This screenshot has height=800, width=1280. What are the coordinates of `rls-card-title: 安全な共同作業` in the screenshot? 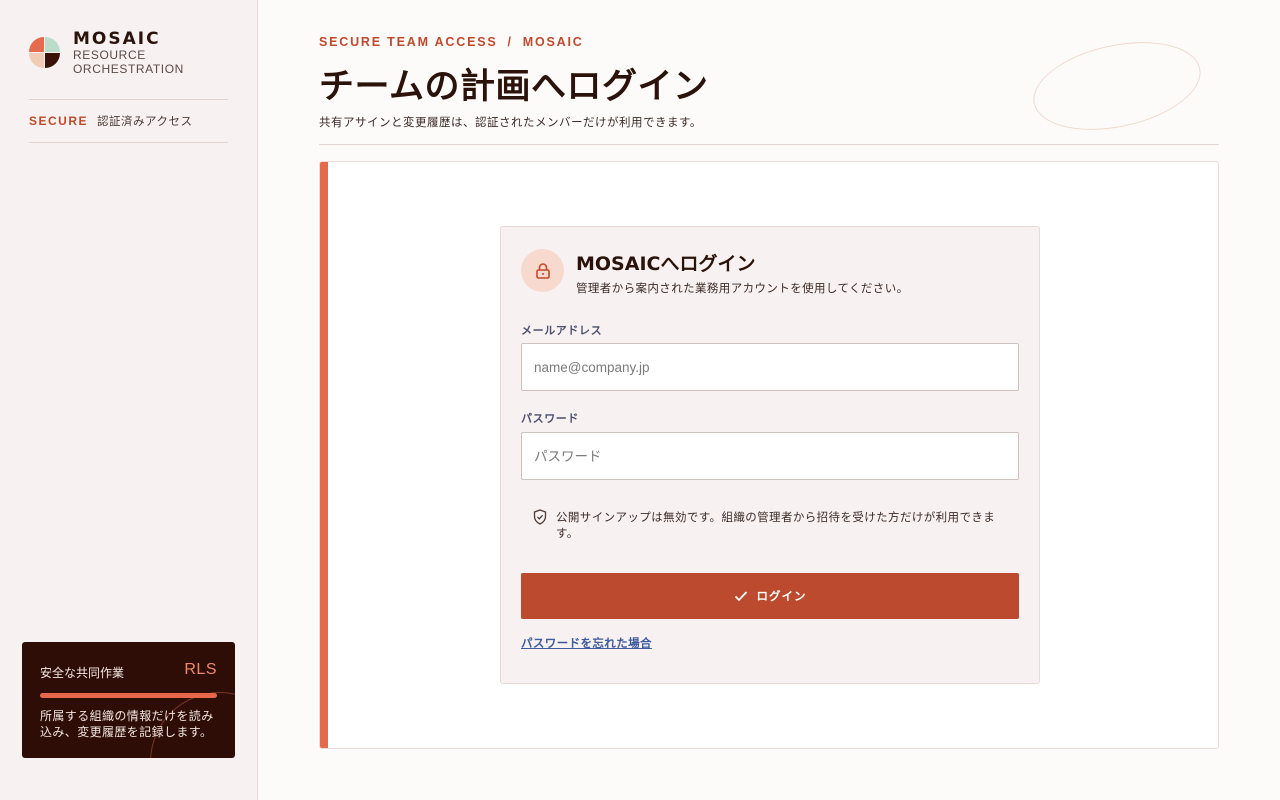 It's located at (82, 673).